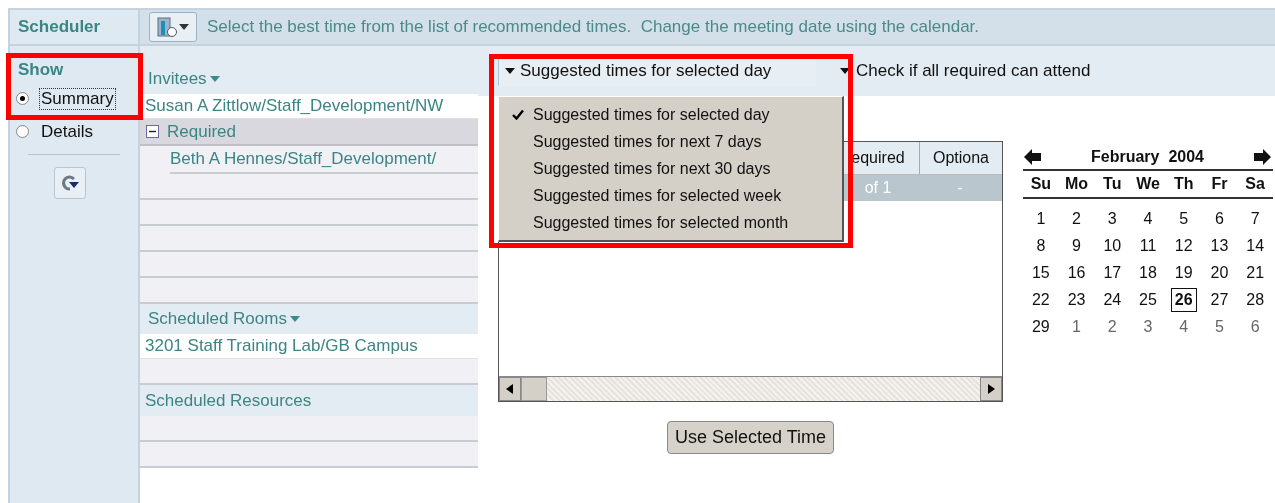  I want to click on section-label: Show, so click(41, 70).